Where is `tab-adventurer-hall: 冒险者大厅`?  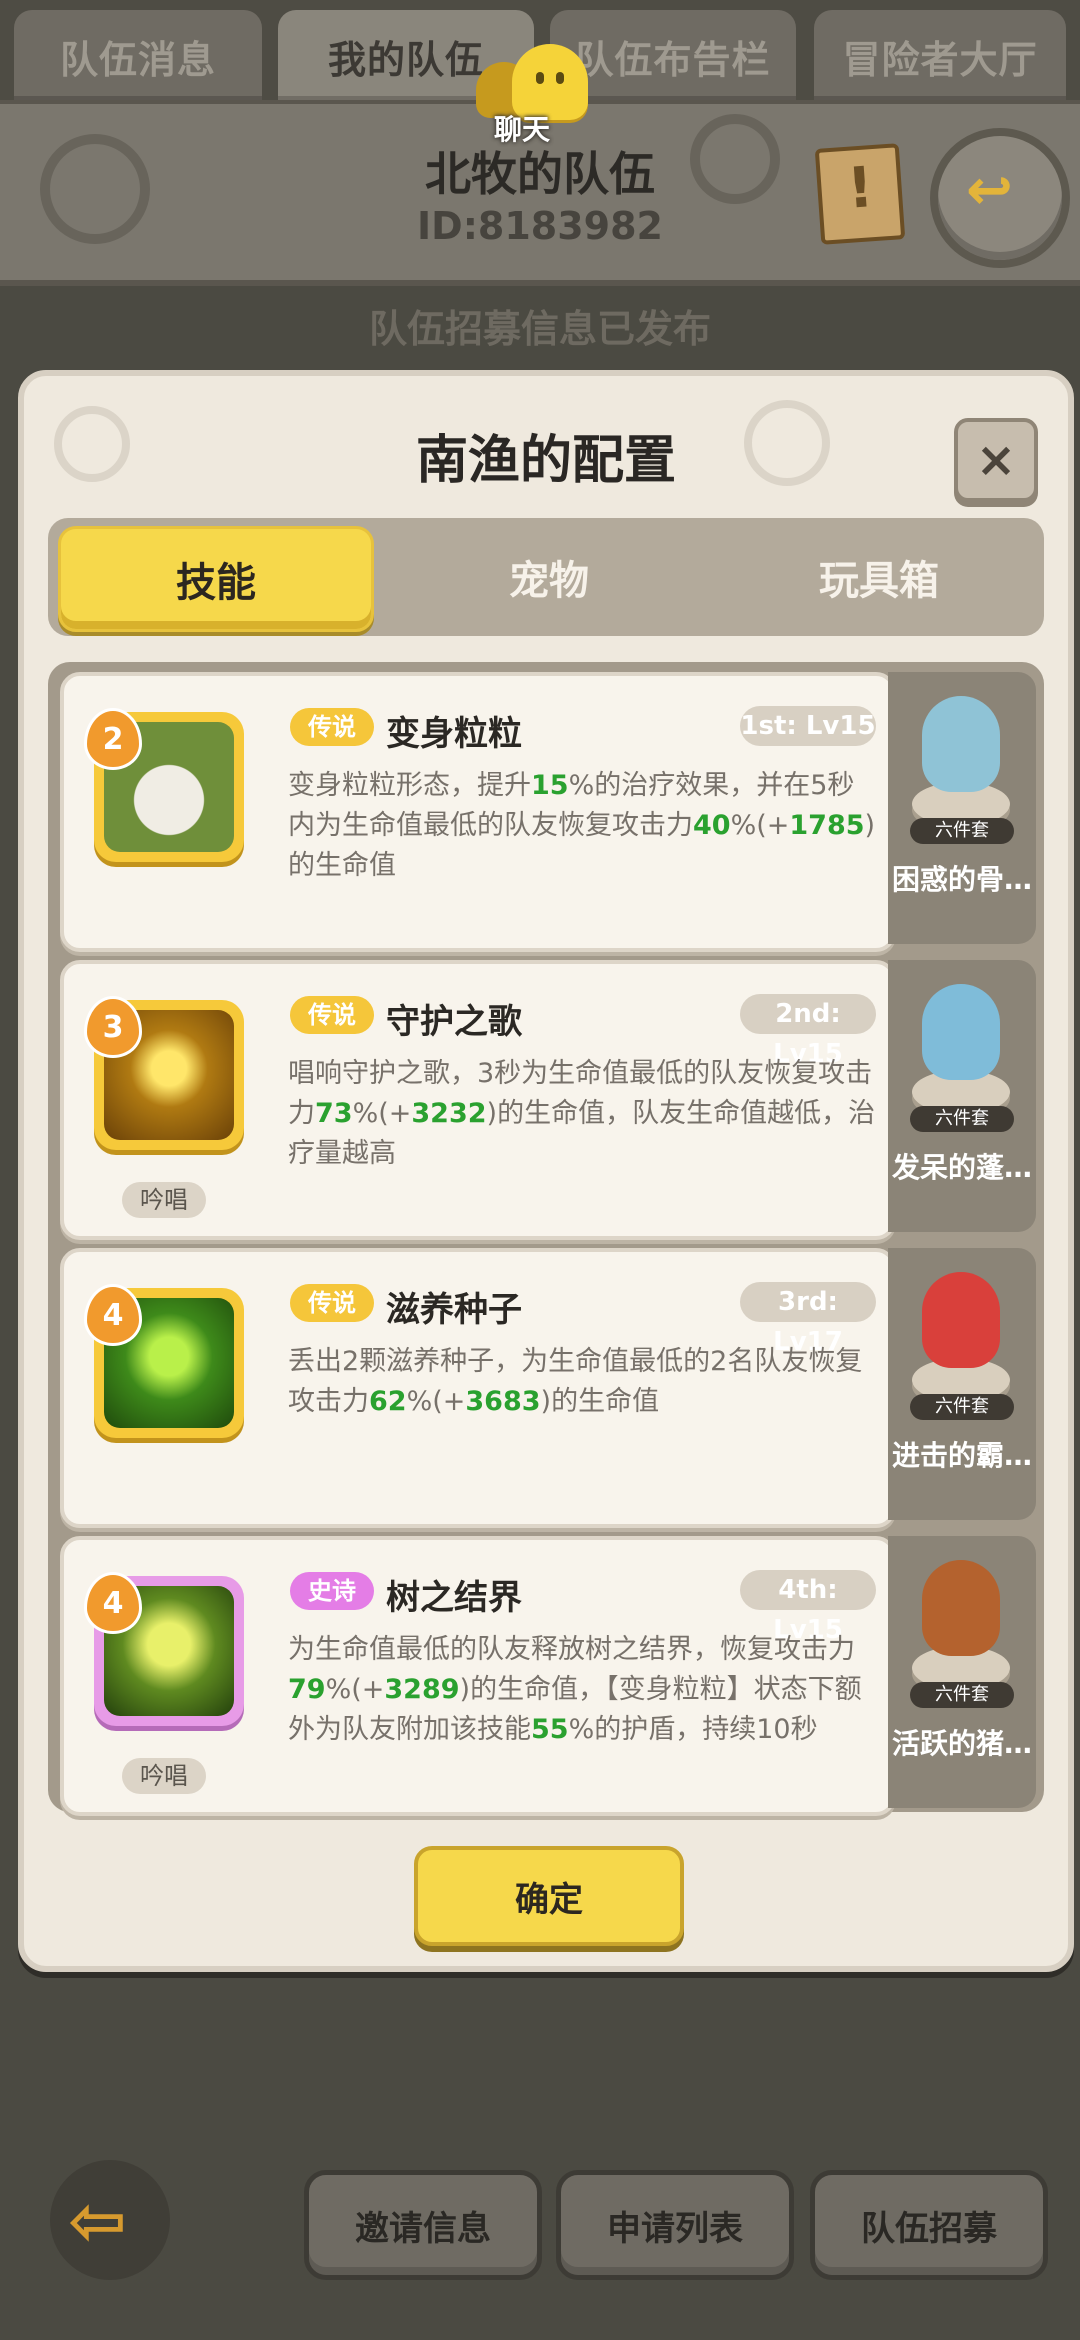
tab-adventurer-hall: 冒险者大厅 is located at coordinates (940, 56).